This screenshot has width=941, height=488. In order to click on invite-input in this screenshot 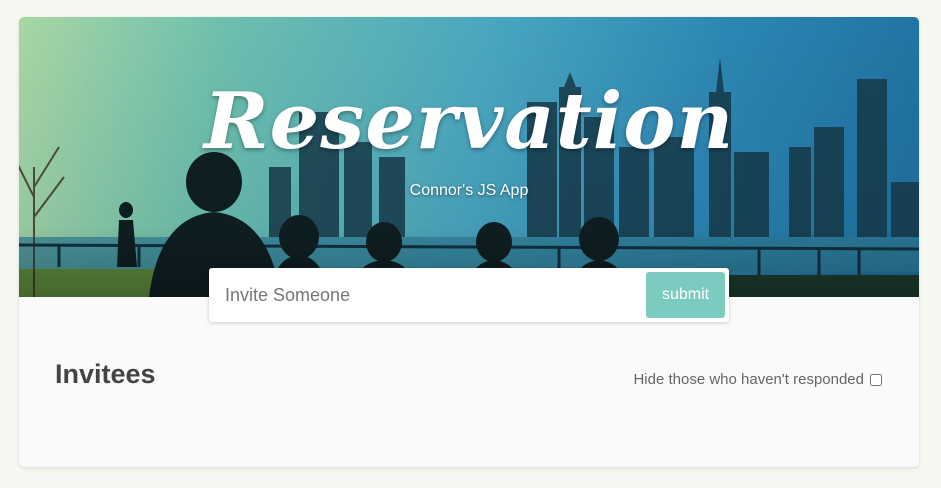, I will do `click(425, 295)`.